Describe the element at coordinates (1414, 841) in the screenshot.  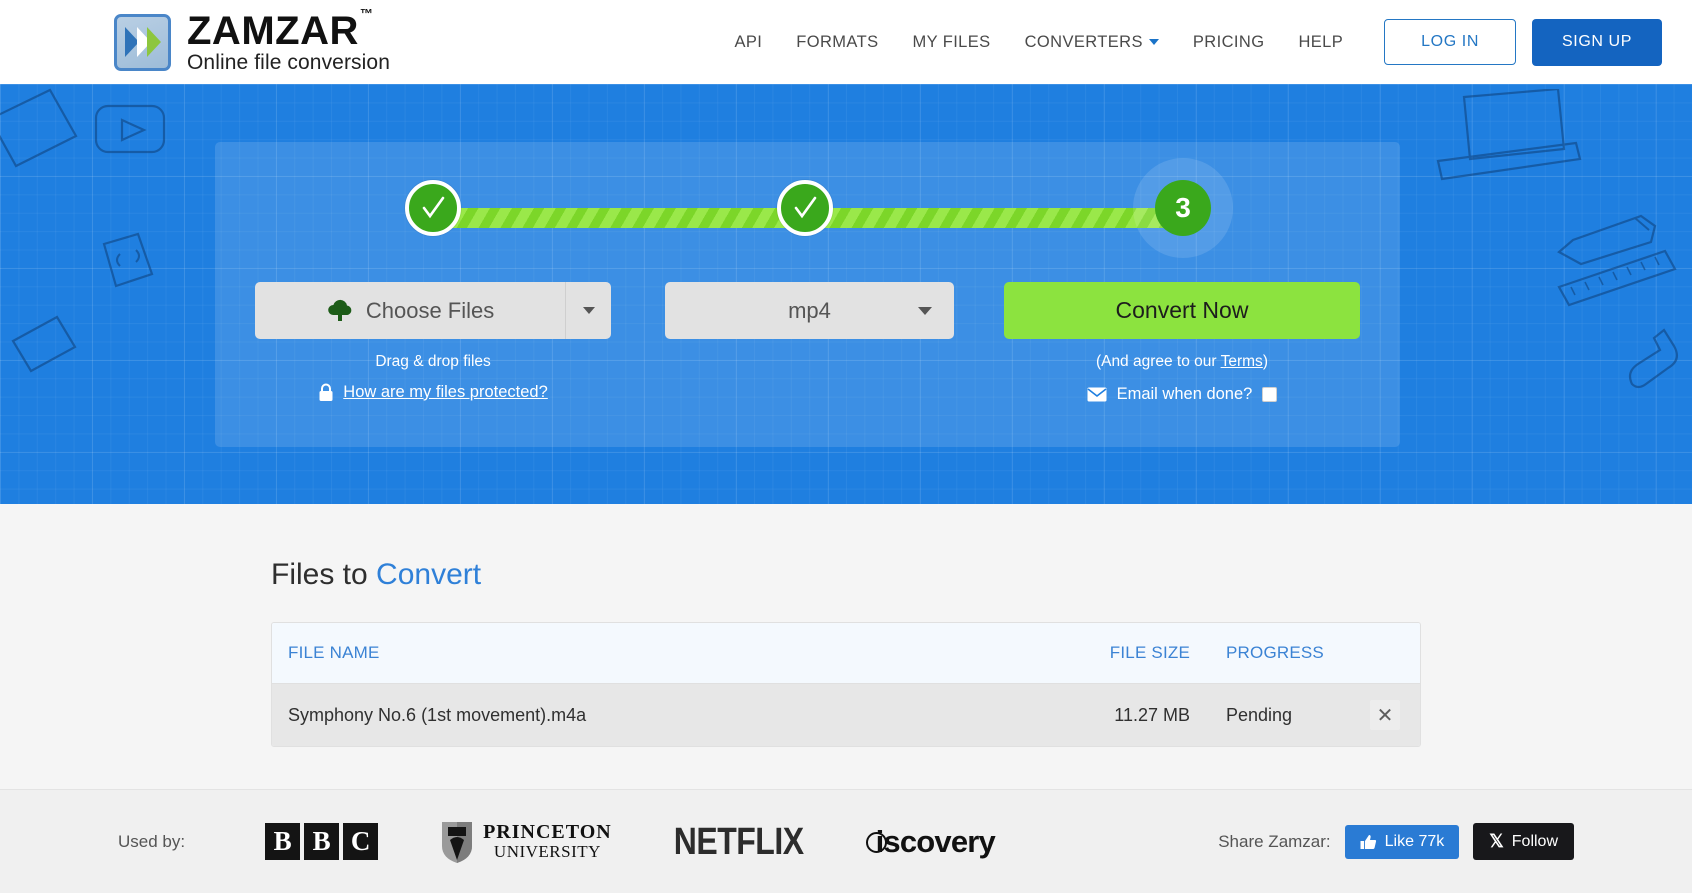
I see `facebook-like-label: Like 77k` at that location.